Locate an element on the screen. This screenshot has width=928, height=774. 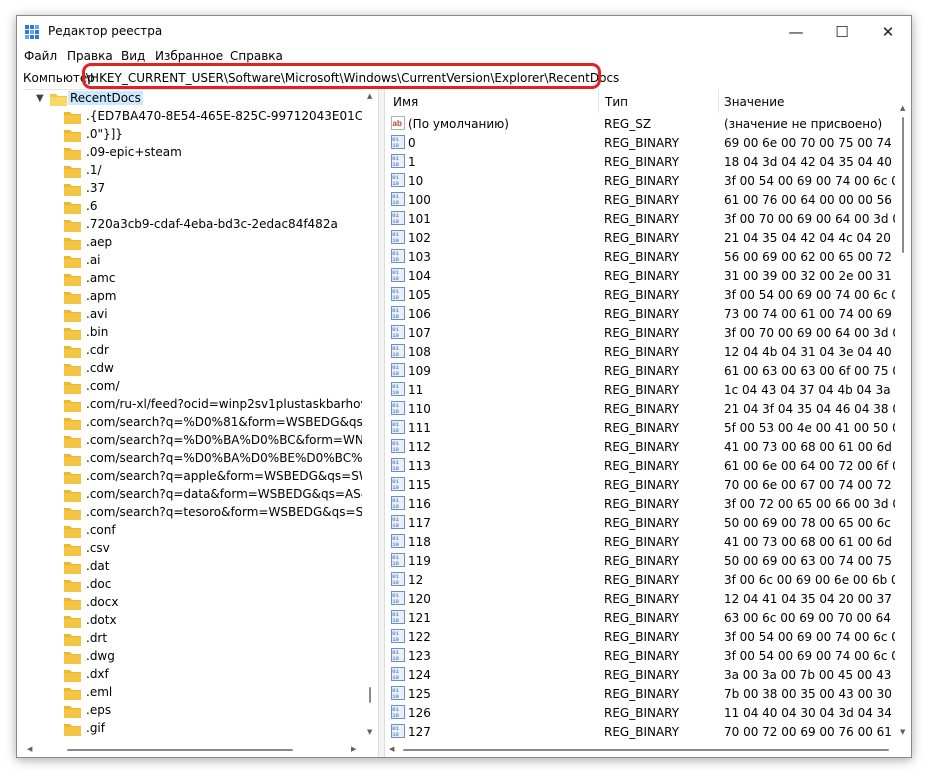
menu-favorites: Избранное is located at coordinates (189, 56).